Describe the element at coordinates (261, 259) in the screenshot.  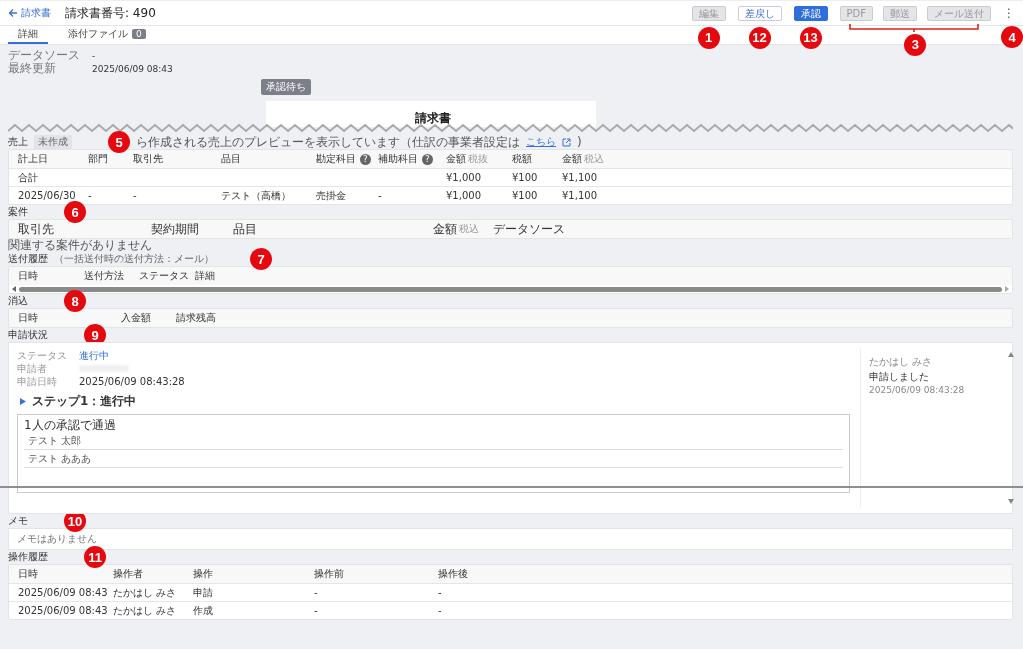
I see `callout-marker: 7` at that location.